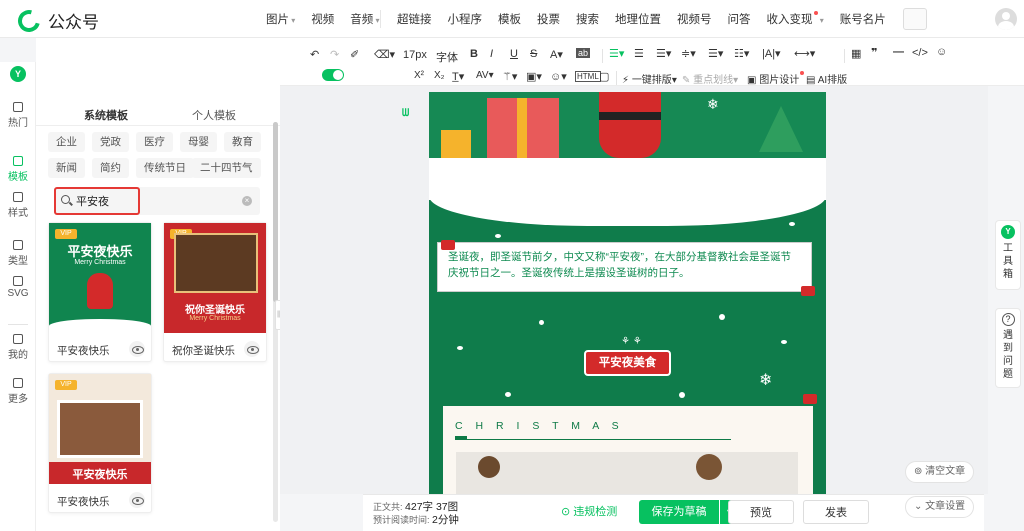 The width and height of the screenshot is (1024, 531). Describe the element at coordinates (715, 53) in the screenshot. I see `paragraph-spacing-icon: ☰▾` at that location.